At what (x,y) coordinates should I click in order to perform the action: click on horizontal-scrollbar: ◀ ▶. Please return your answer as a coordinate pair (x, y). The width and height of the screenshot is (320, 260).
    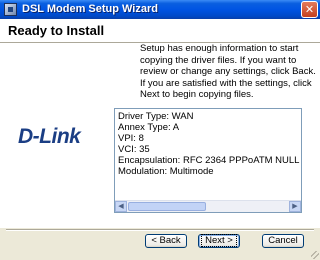
    Looking at the image, I should click on (208, 206).